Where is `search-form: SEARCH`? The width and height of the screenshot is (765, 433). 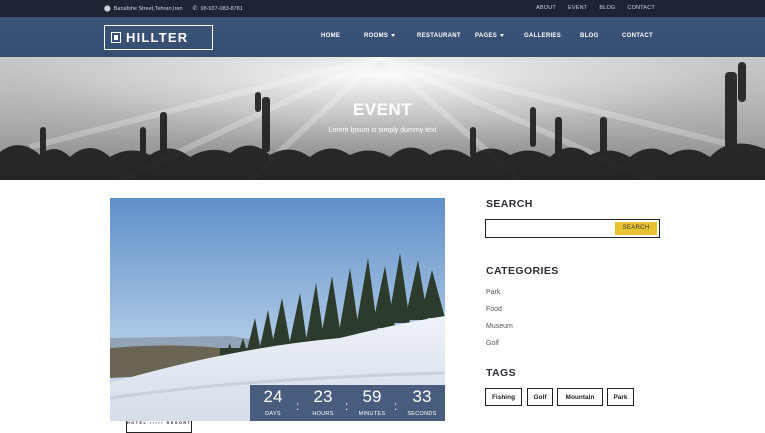
search-form: SEARCH is located at coordinates (572, 228).